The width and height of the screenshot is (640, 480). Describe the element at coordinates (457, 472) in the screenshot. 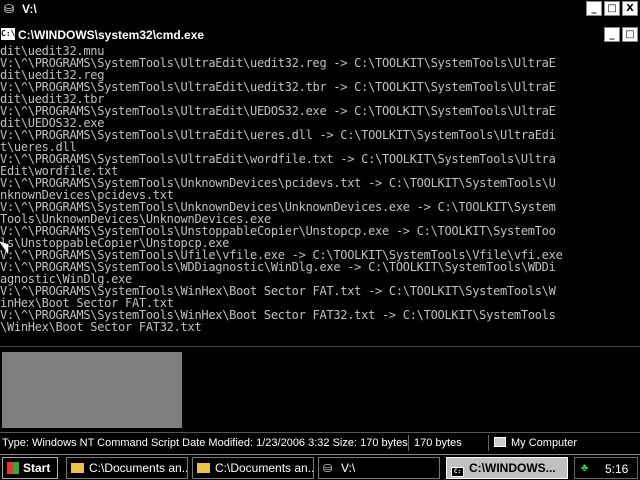

I see `cmd-icon: C:` at that location.